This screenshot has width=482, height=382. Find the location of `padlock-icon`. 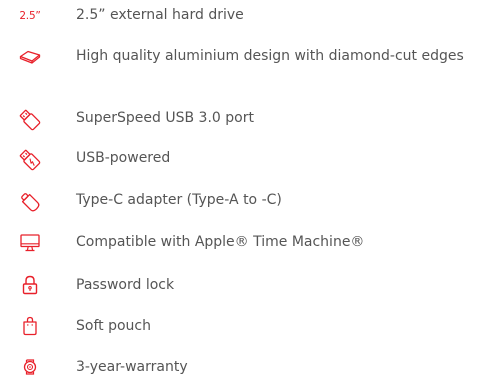

padlock-icon is located at coordinates (30, 285).